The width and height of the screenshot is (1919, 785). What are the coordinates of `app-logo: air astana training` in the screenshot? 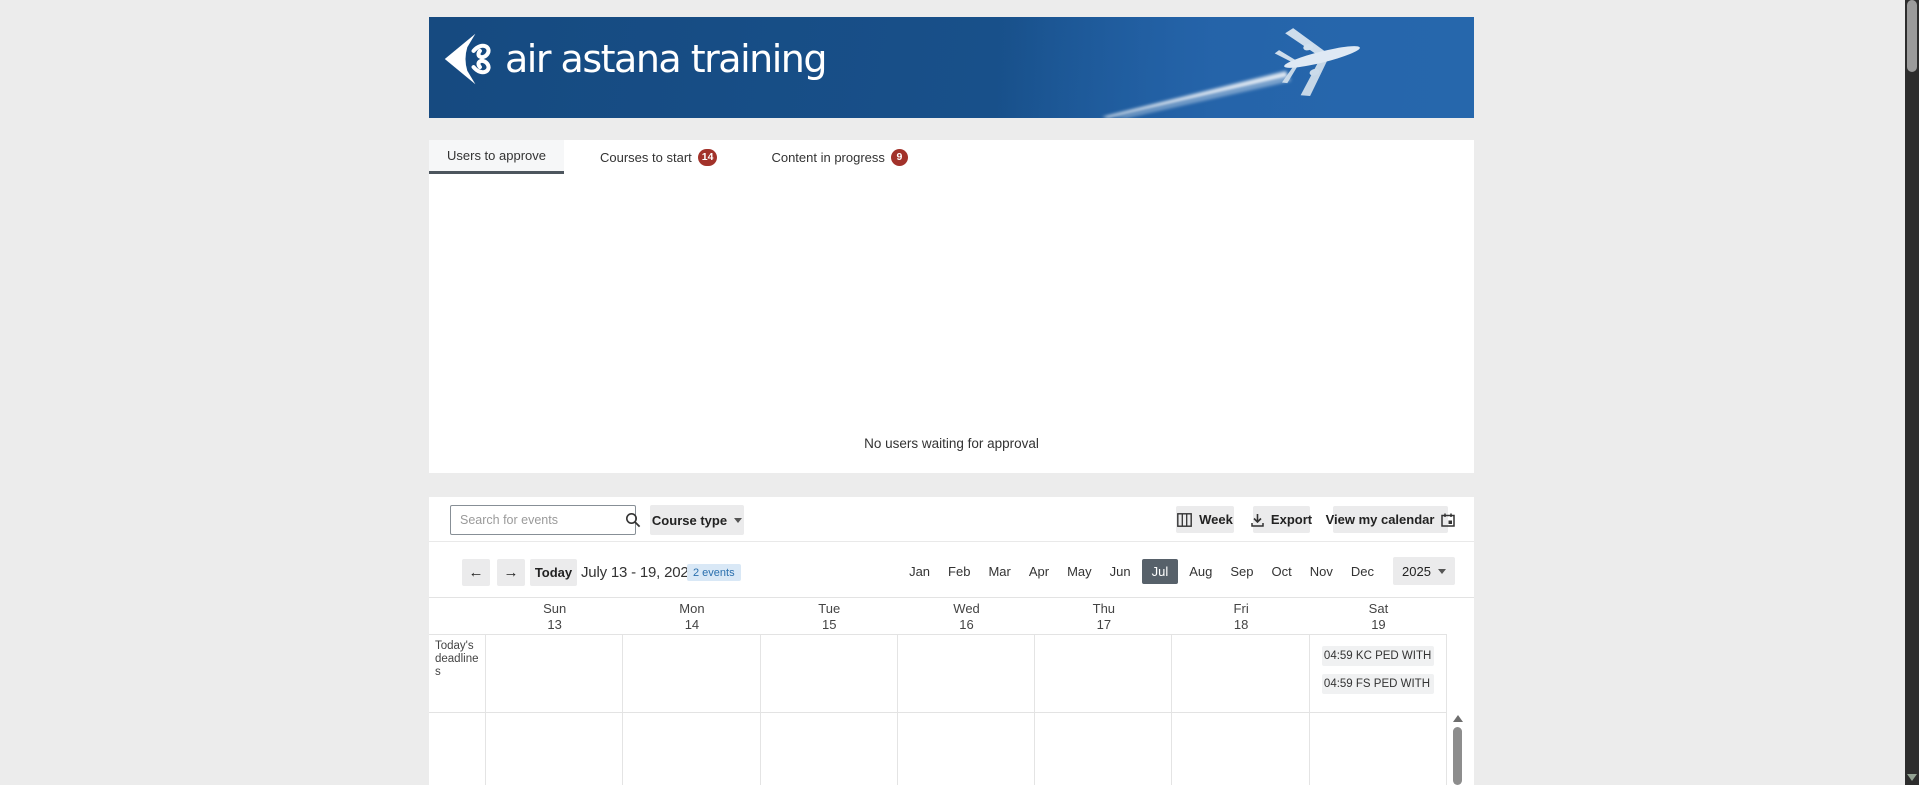 It's located at (635, 59).